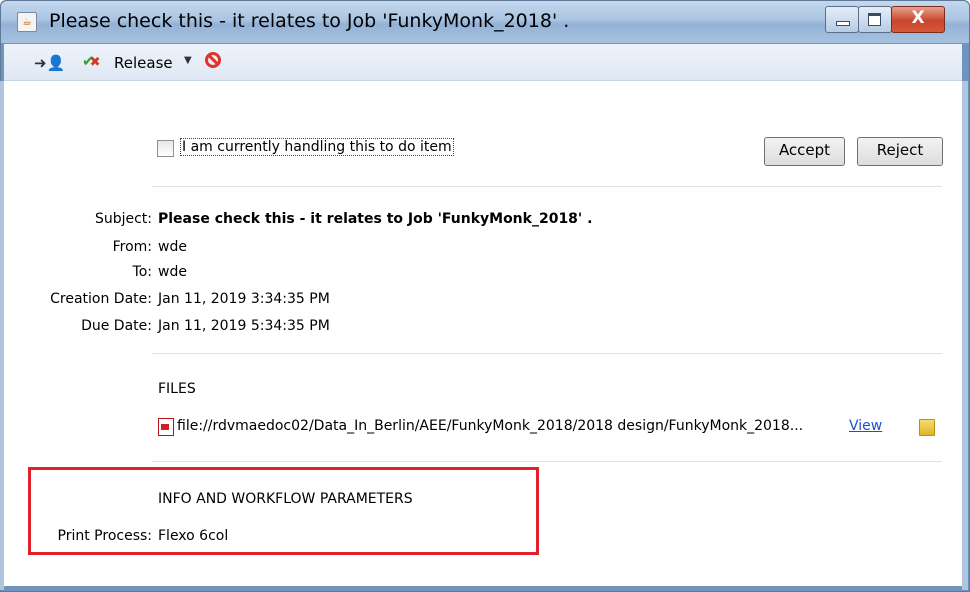 The height and width of the screenshot is (592, 970). What do you see at coordinates (244, 326) in the screenshot?
I see `due-date-value: Jan 11, 2019 5:34:35 PM` at bounding box center [244, 326].